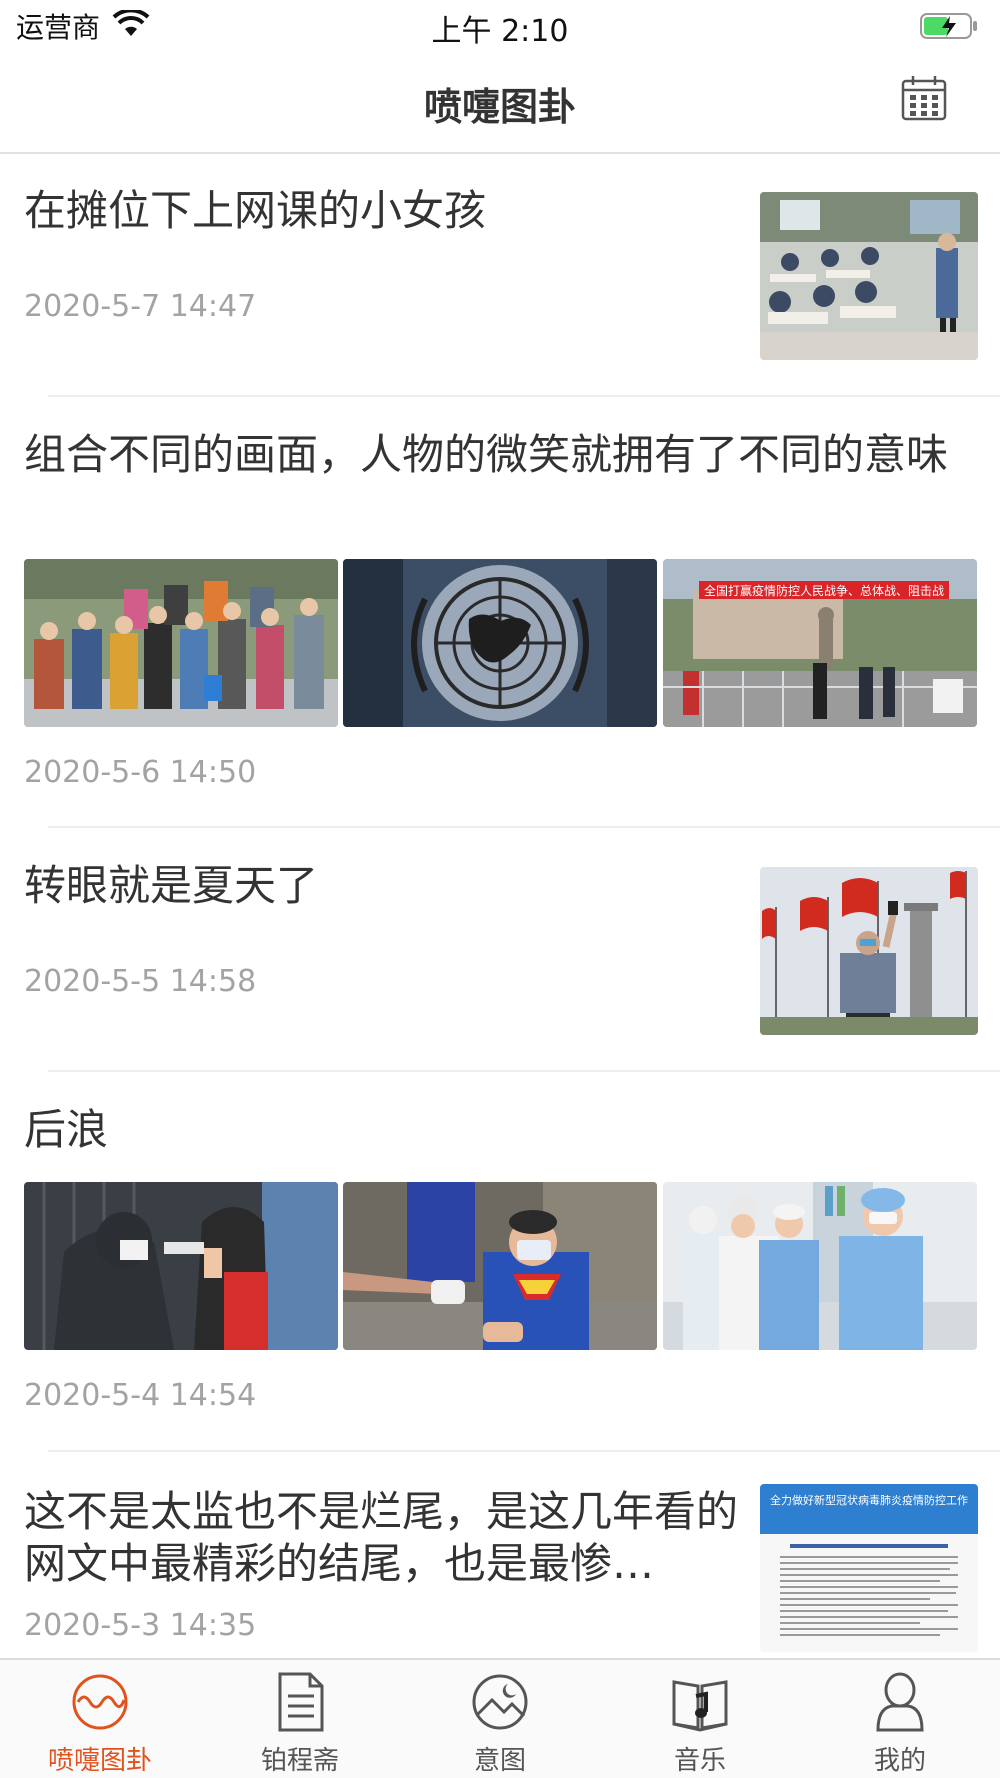 The width and height of the screenshot is (1000, 1778). What do you see at coordinates (824, 590) in the screenshot?
I see `svg-text: 全国打赢疫情防控人民战争、总体战、阻击战` at bounding box center [824, 590].